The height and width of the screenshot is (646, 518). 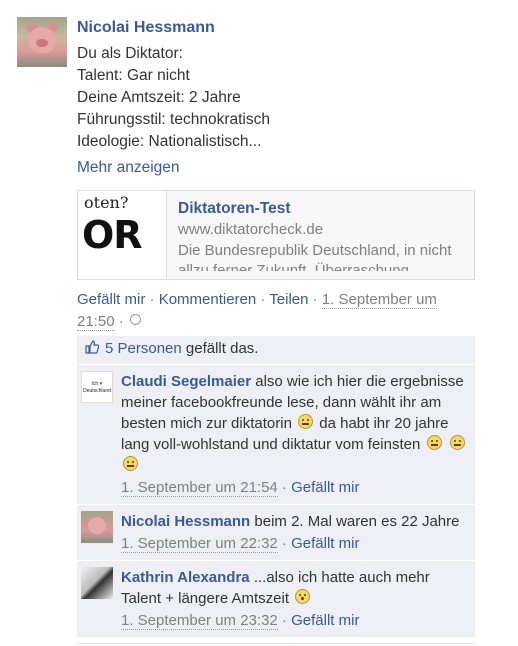 I want to click on surprised-smiley-icon, so click(x=303, y=596).